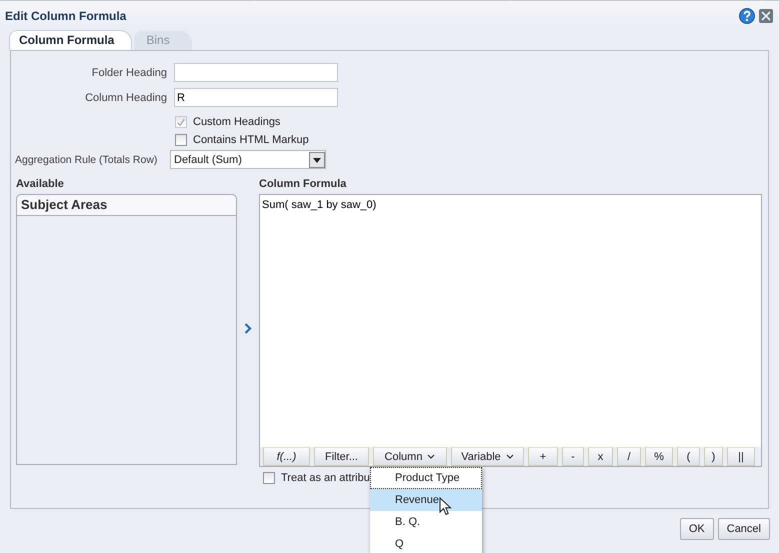 This screenshot has height=553, width=779. What do you see at coordinates (251, 140) in the screenshot?
I see `checkbox-label: Contains HTML Markup` at bounding box center [251, 140].